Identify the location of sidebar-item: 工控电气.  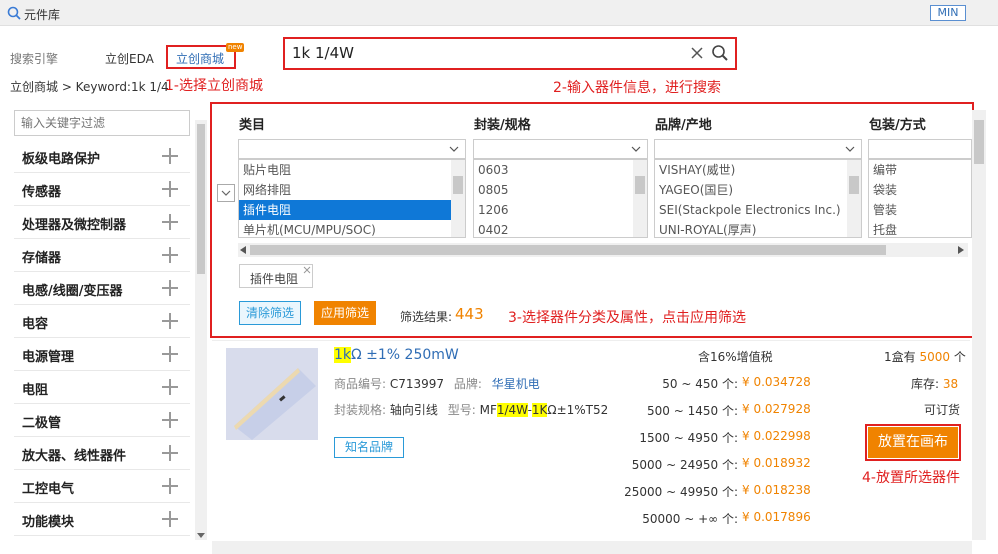
(102, 486).